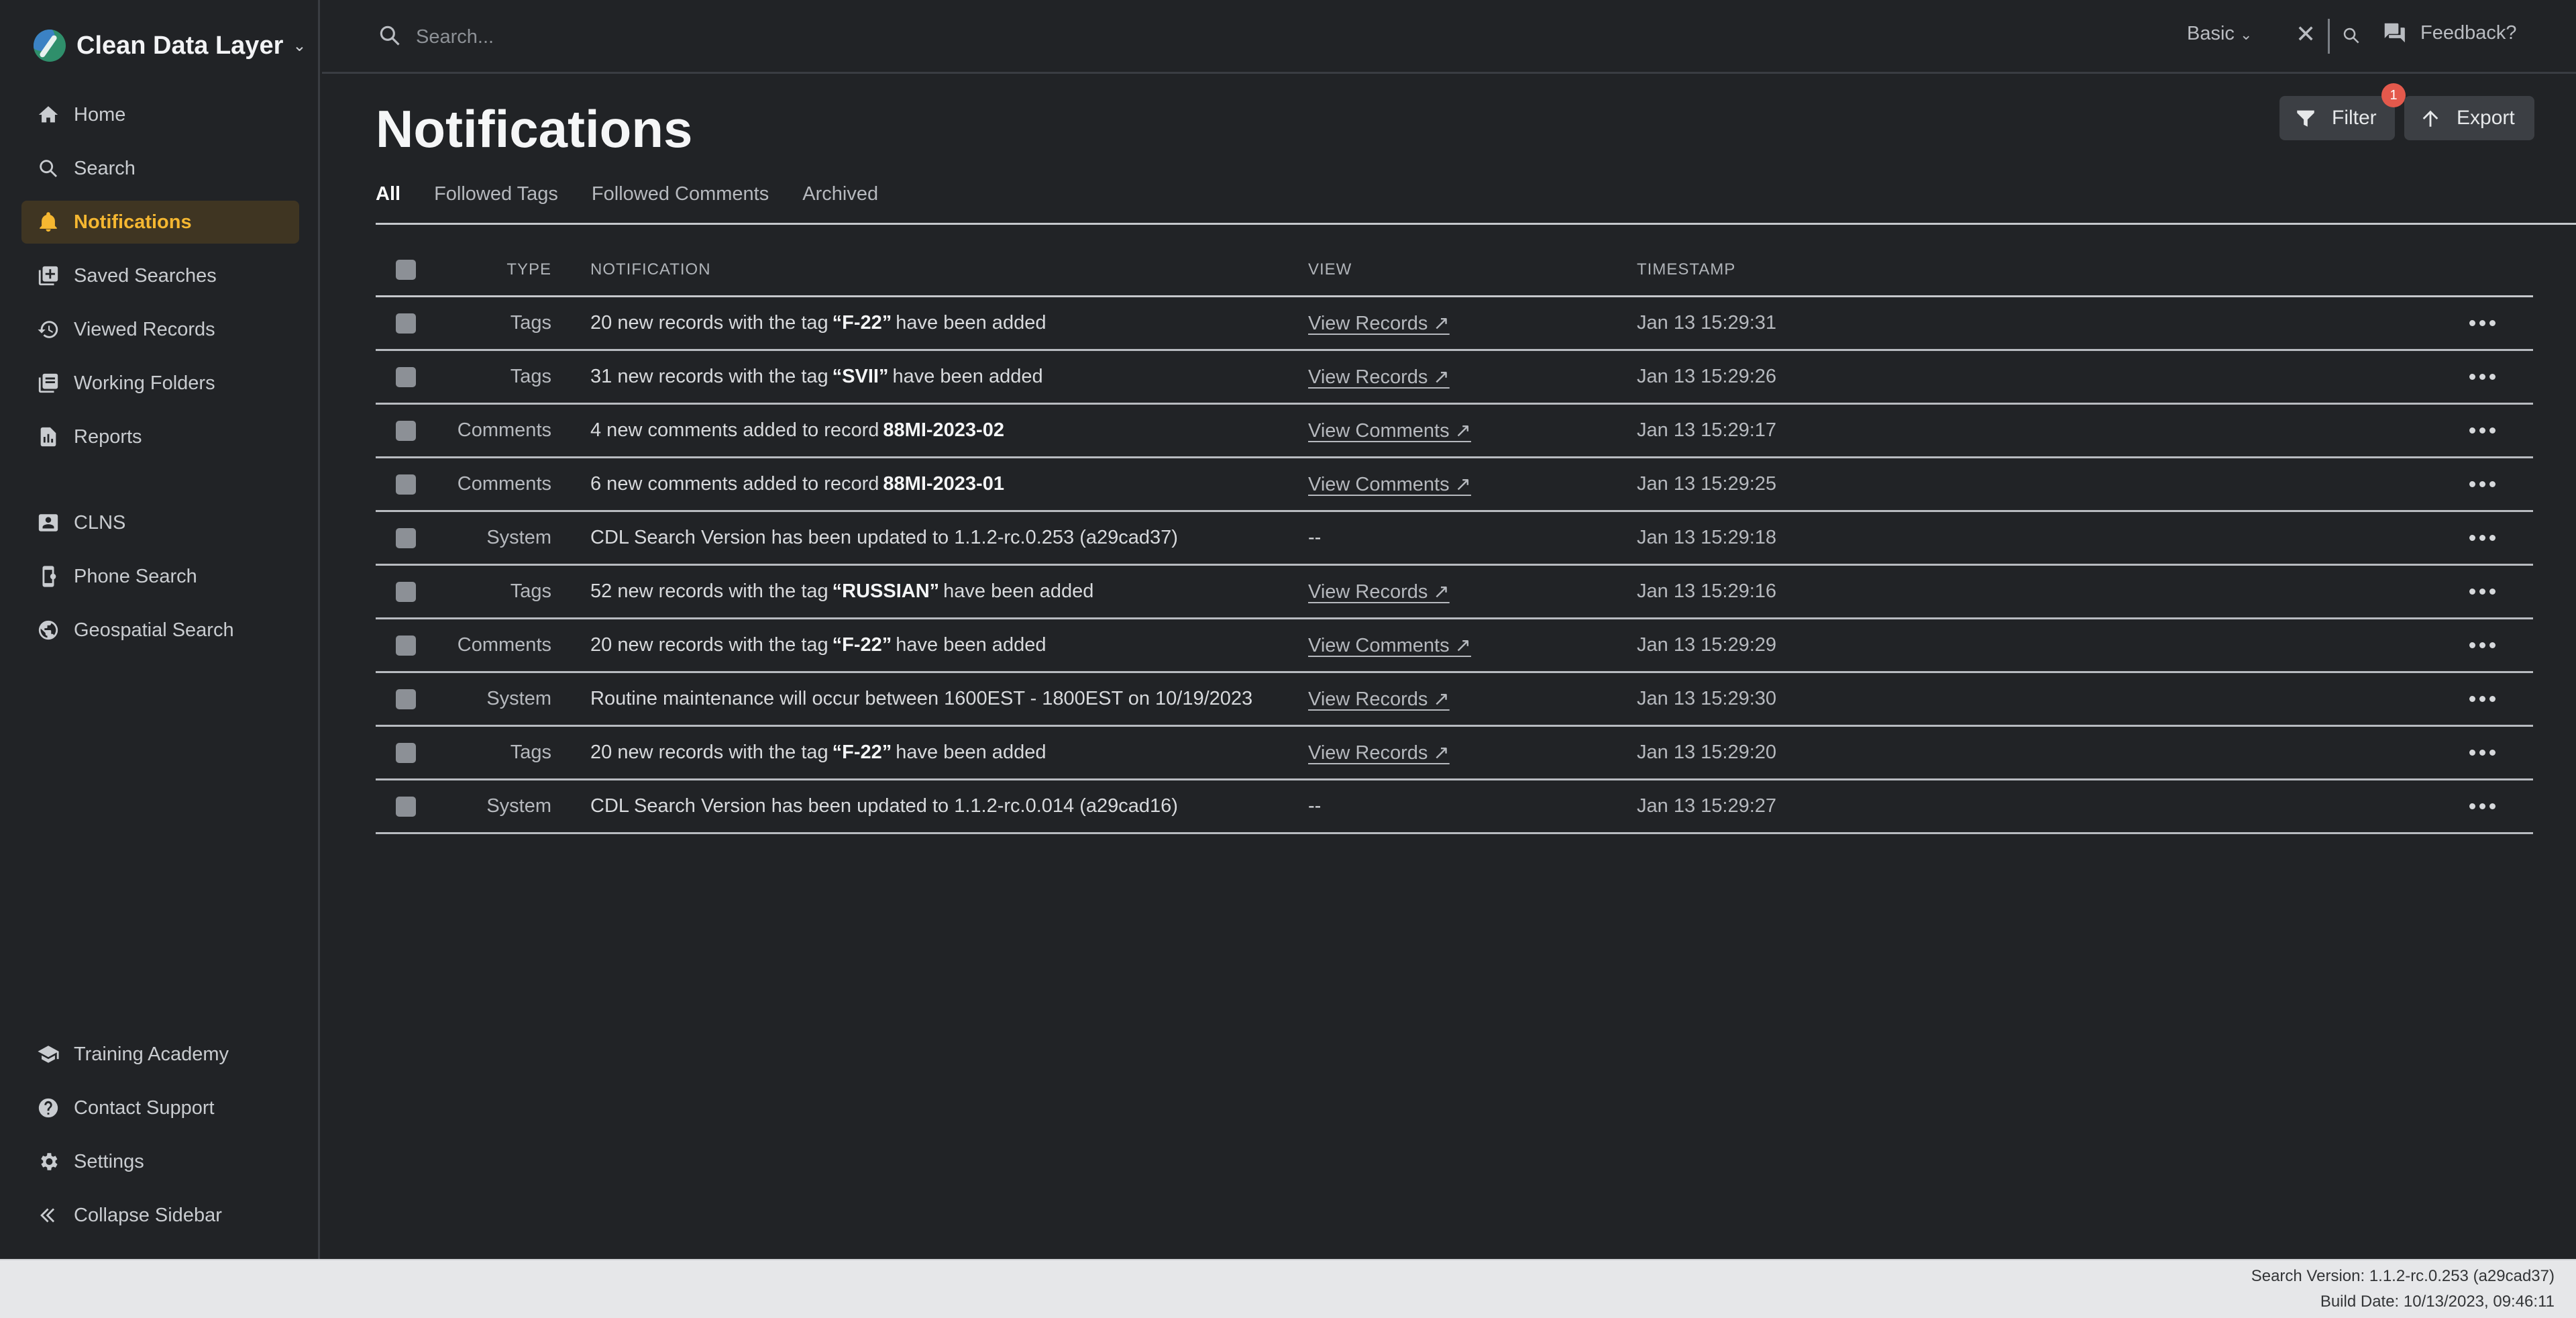  What do you see at coordinates (48, 329) in the screenshot?
I see `history-icon` at bounding box center [48, 329].